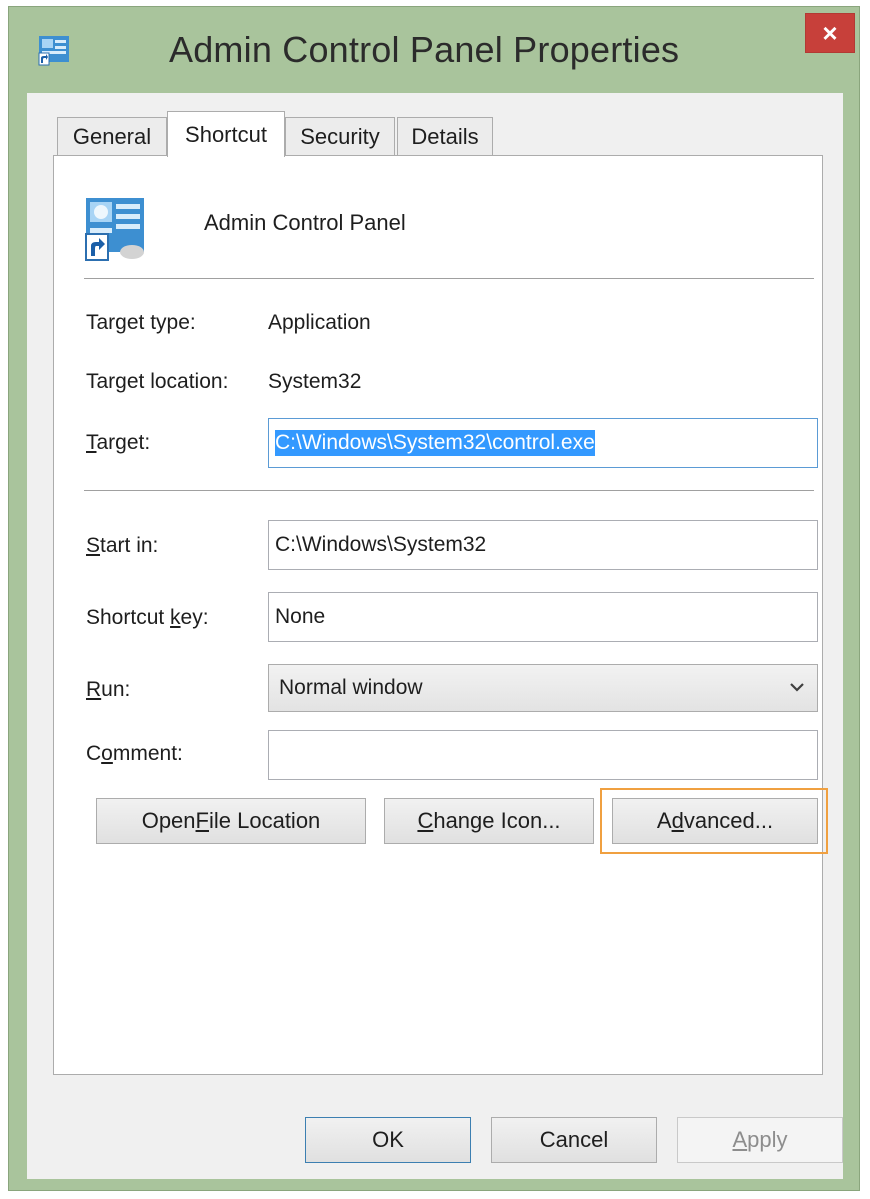 The width and height of the screenshot is (870, 1199). I want to click on ok-label: OK, so click(388, 1139).